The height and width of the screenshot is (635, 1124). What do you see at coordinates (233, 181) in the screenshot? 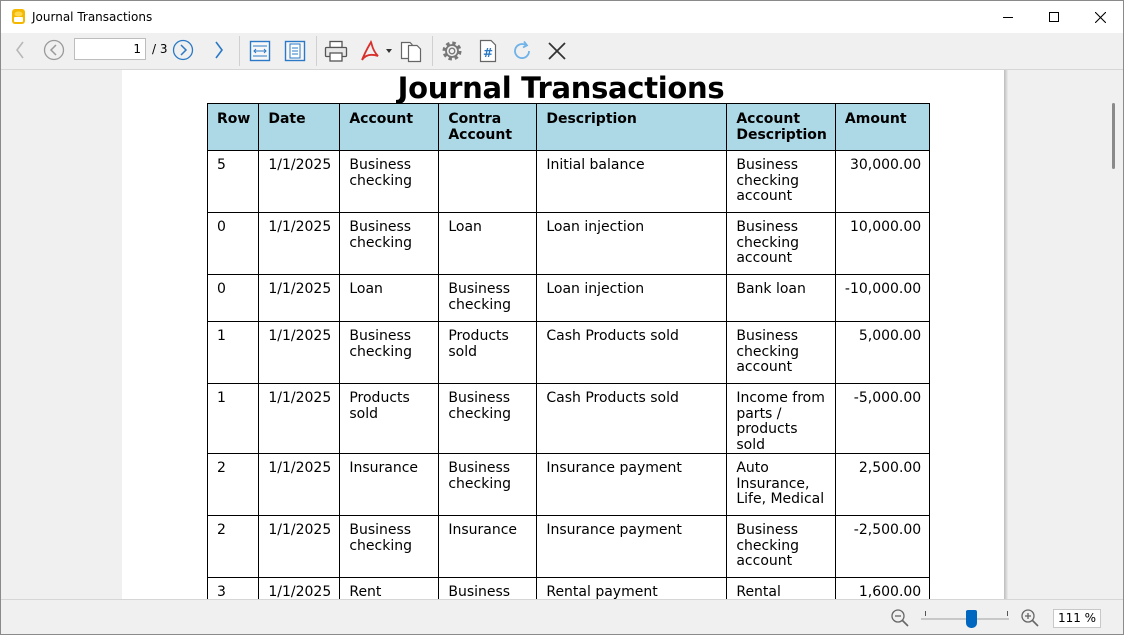
I see `row-cell: 5` at bounding box center [233, 181].